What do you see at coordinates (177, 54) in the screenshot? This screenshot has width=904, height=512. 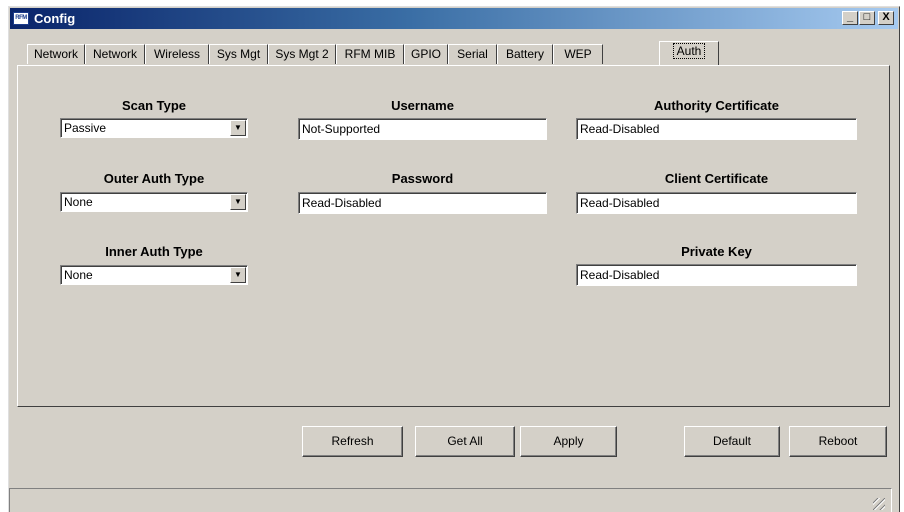 I see `tab-wireless: Wireless` at bounding box center [177, 54].